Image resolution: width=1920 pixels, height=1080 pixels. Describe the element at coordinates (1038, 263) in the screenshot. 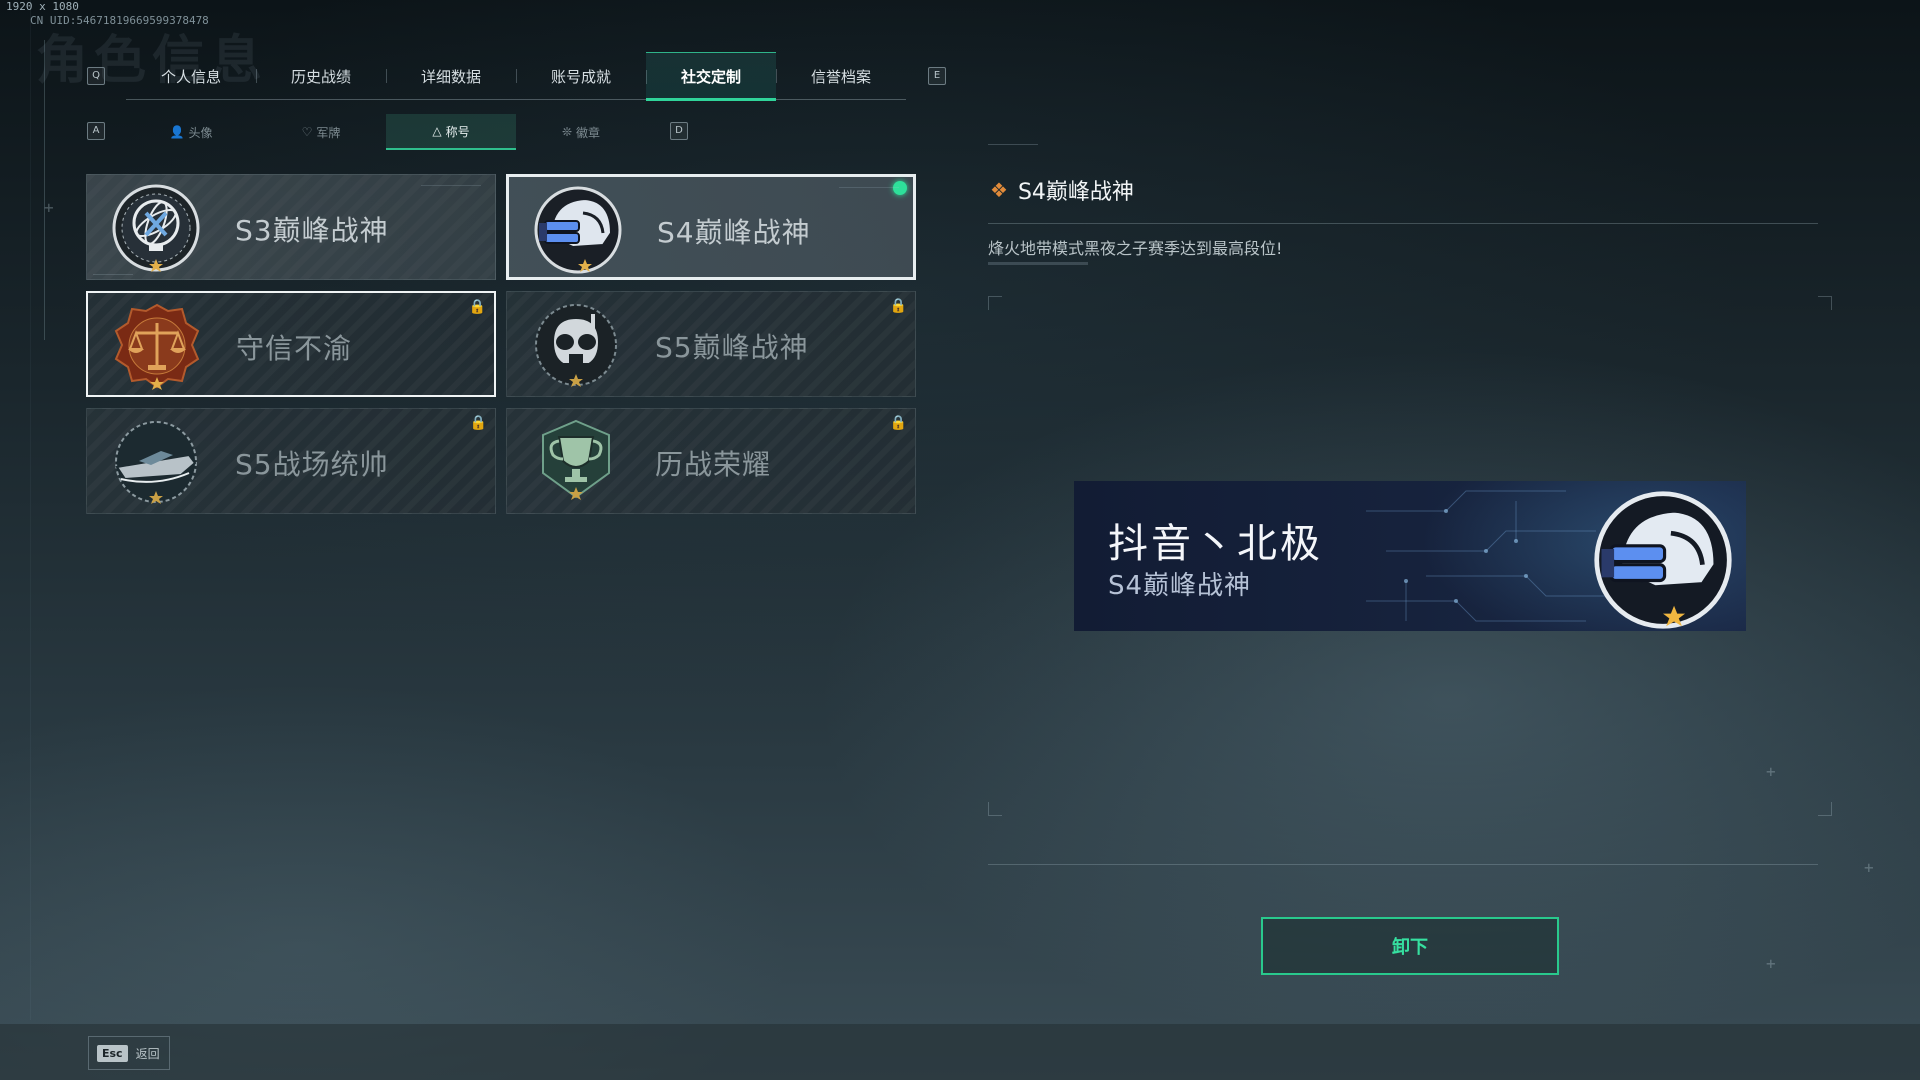

I see `decor-bar` at that location.